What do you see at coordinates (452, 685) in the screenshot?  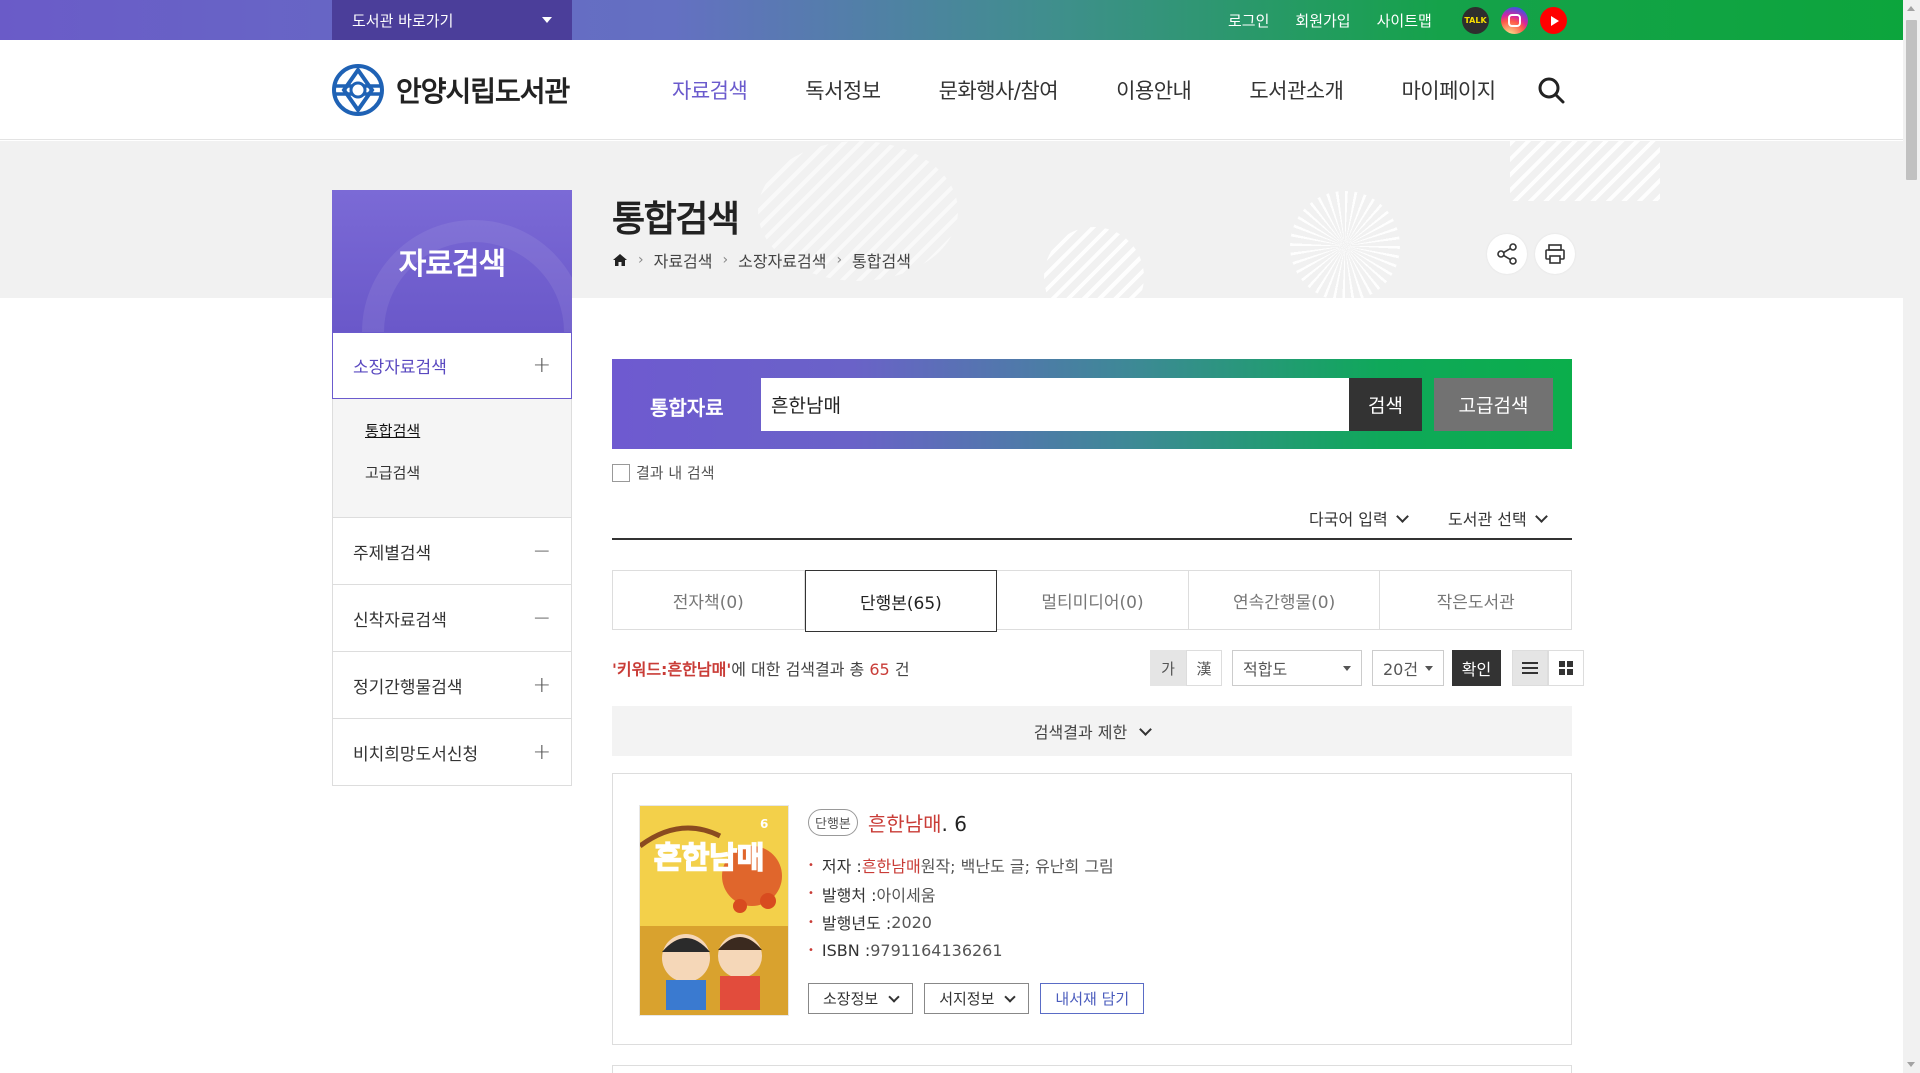 I see `side-nav-item-periodicals: 정기간행물검색 +` at bounding box center [452, 685].